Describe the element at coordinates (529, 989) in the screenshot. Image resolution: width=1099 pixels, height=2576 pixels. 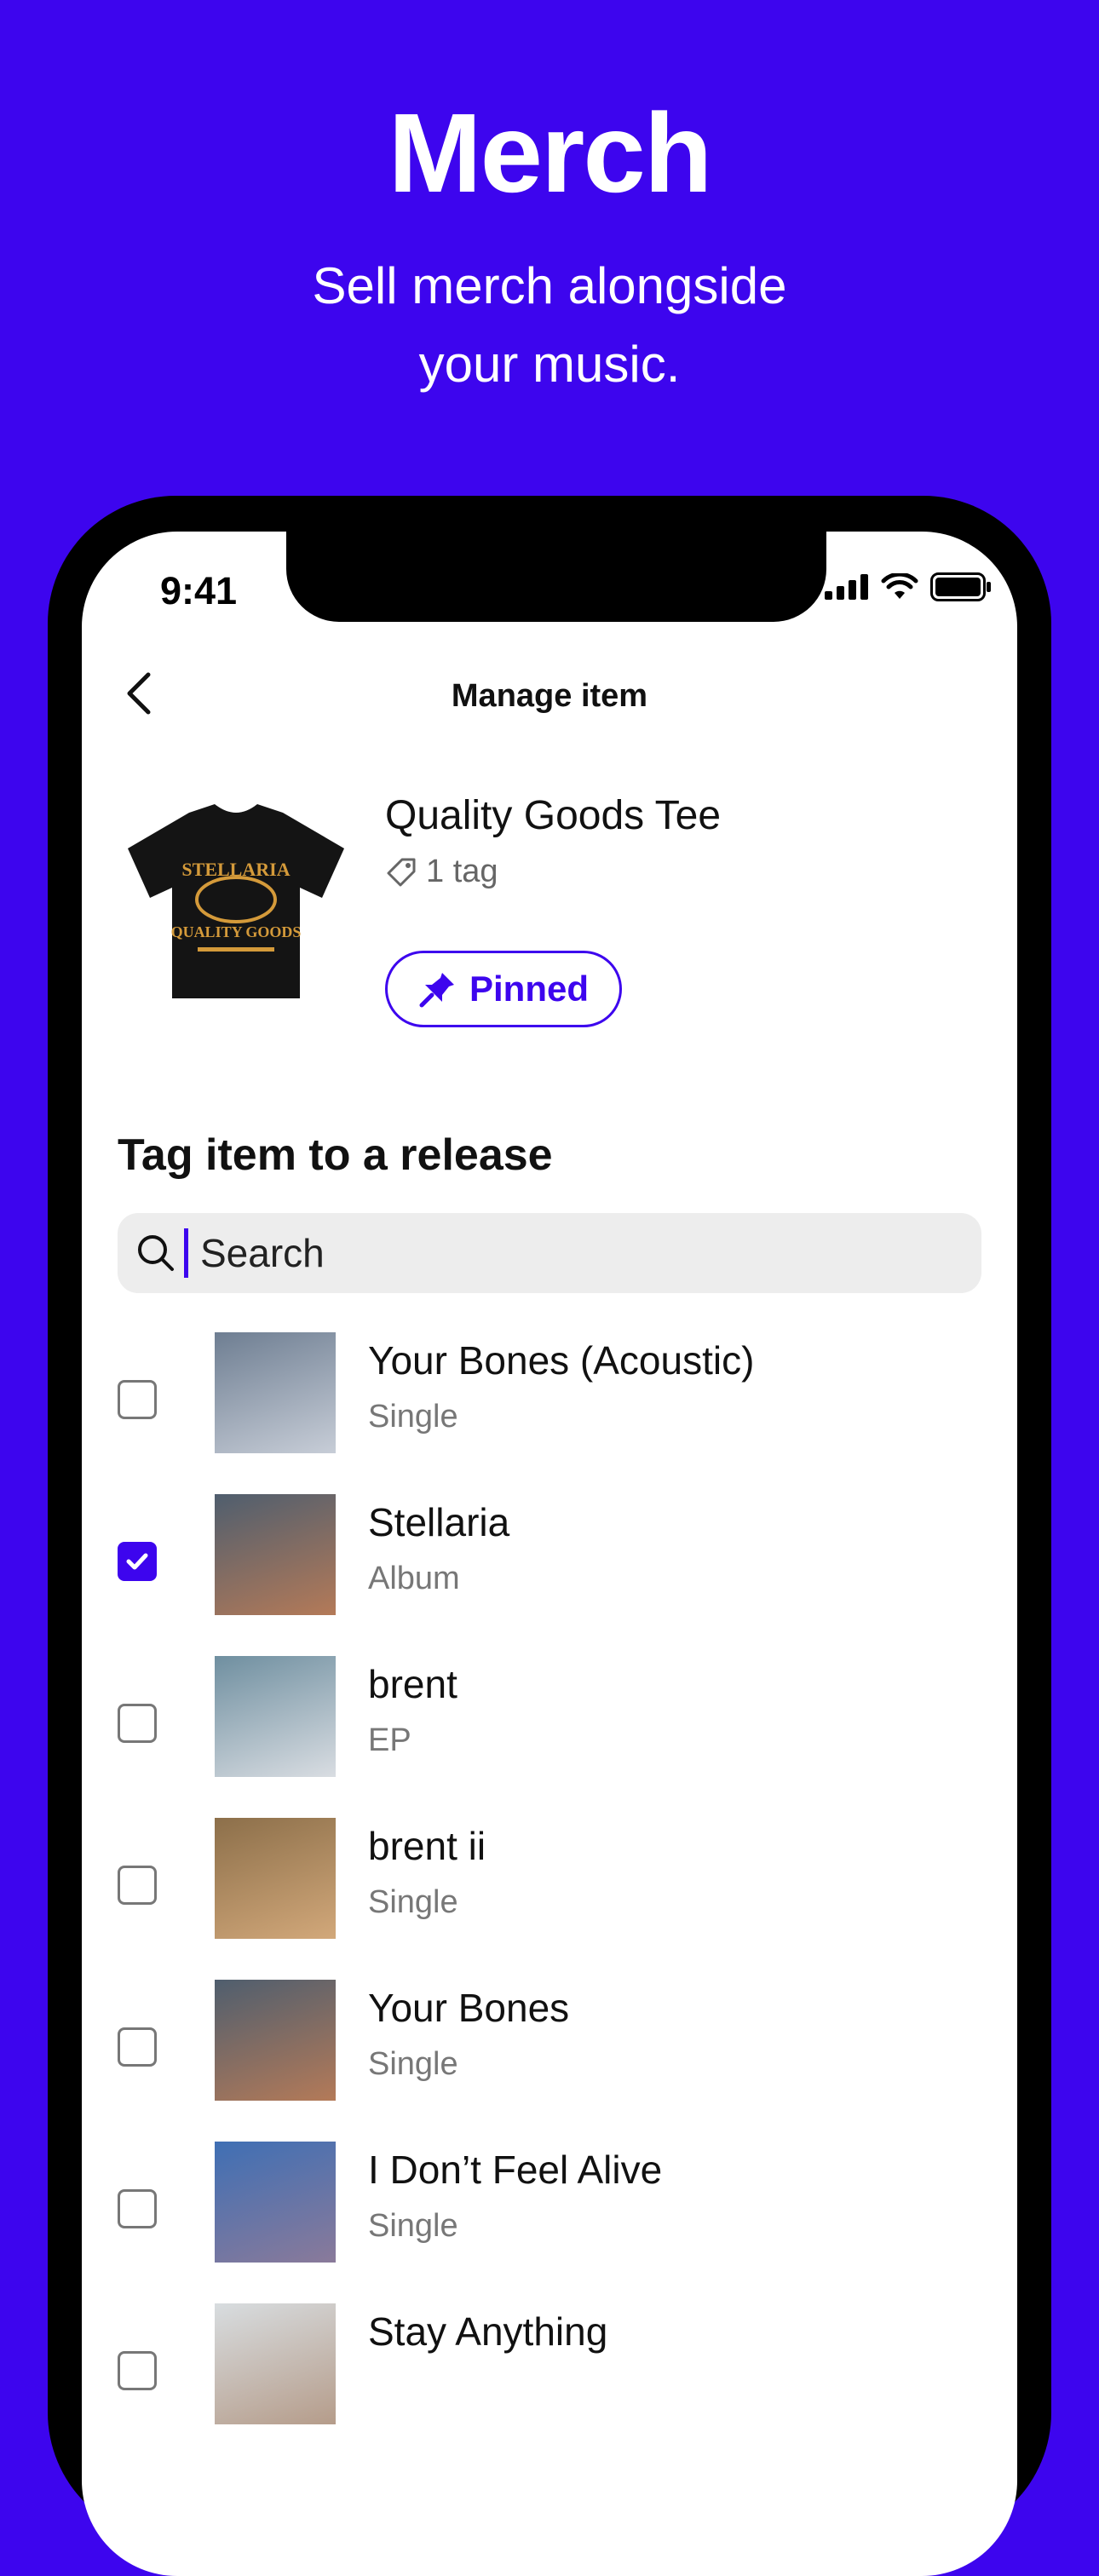
I see `pinned-label: Pinned` at that location.